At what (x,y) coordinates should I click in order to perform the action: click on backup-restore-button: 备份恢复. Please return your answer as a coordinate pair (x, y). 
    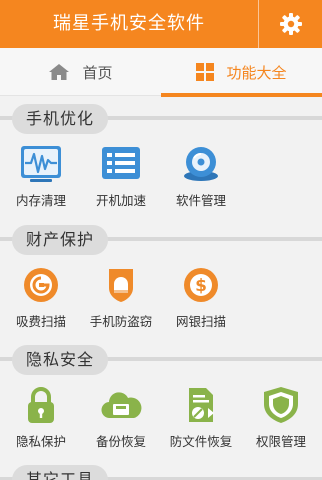
    Looking at the image, I should click on (121, 418).